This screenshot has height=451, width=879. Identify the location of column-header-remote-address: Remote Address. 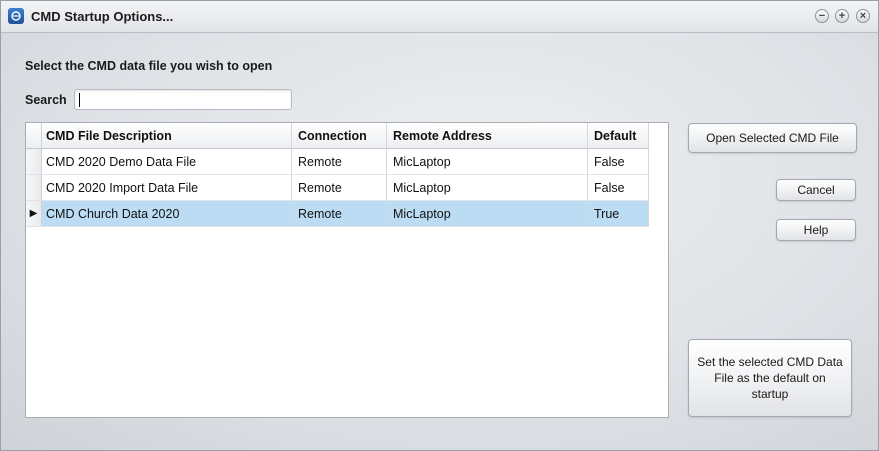
(487, 136).